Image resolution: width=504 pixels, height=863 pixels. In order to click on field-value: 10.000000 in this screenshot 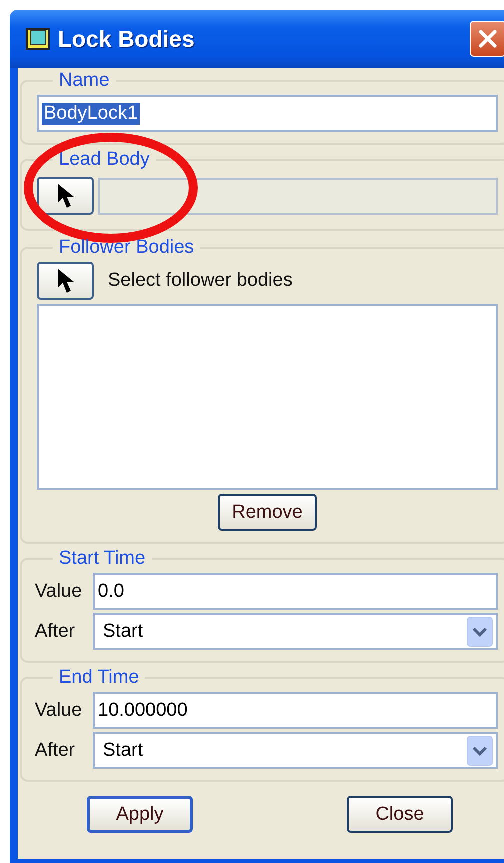, I will do `click(143, 711)`.